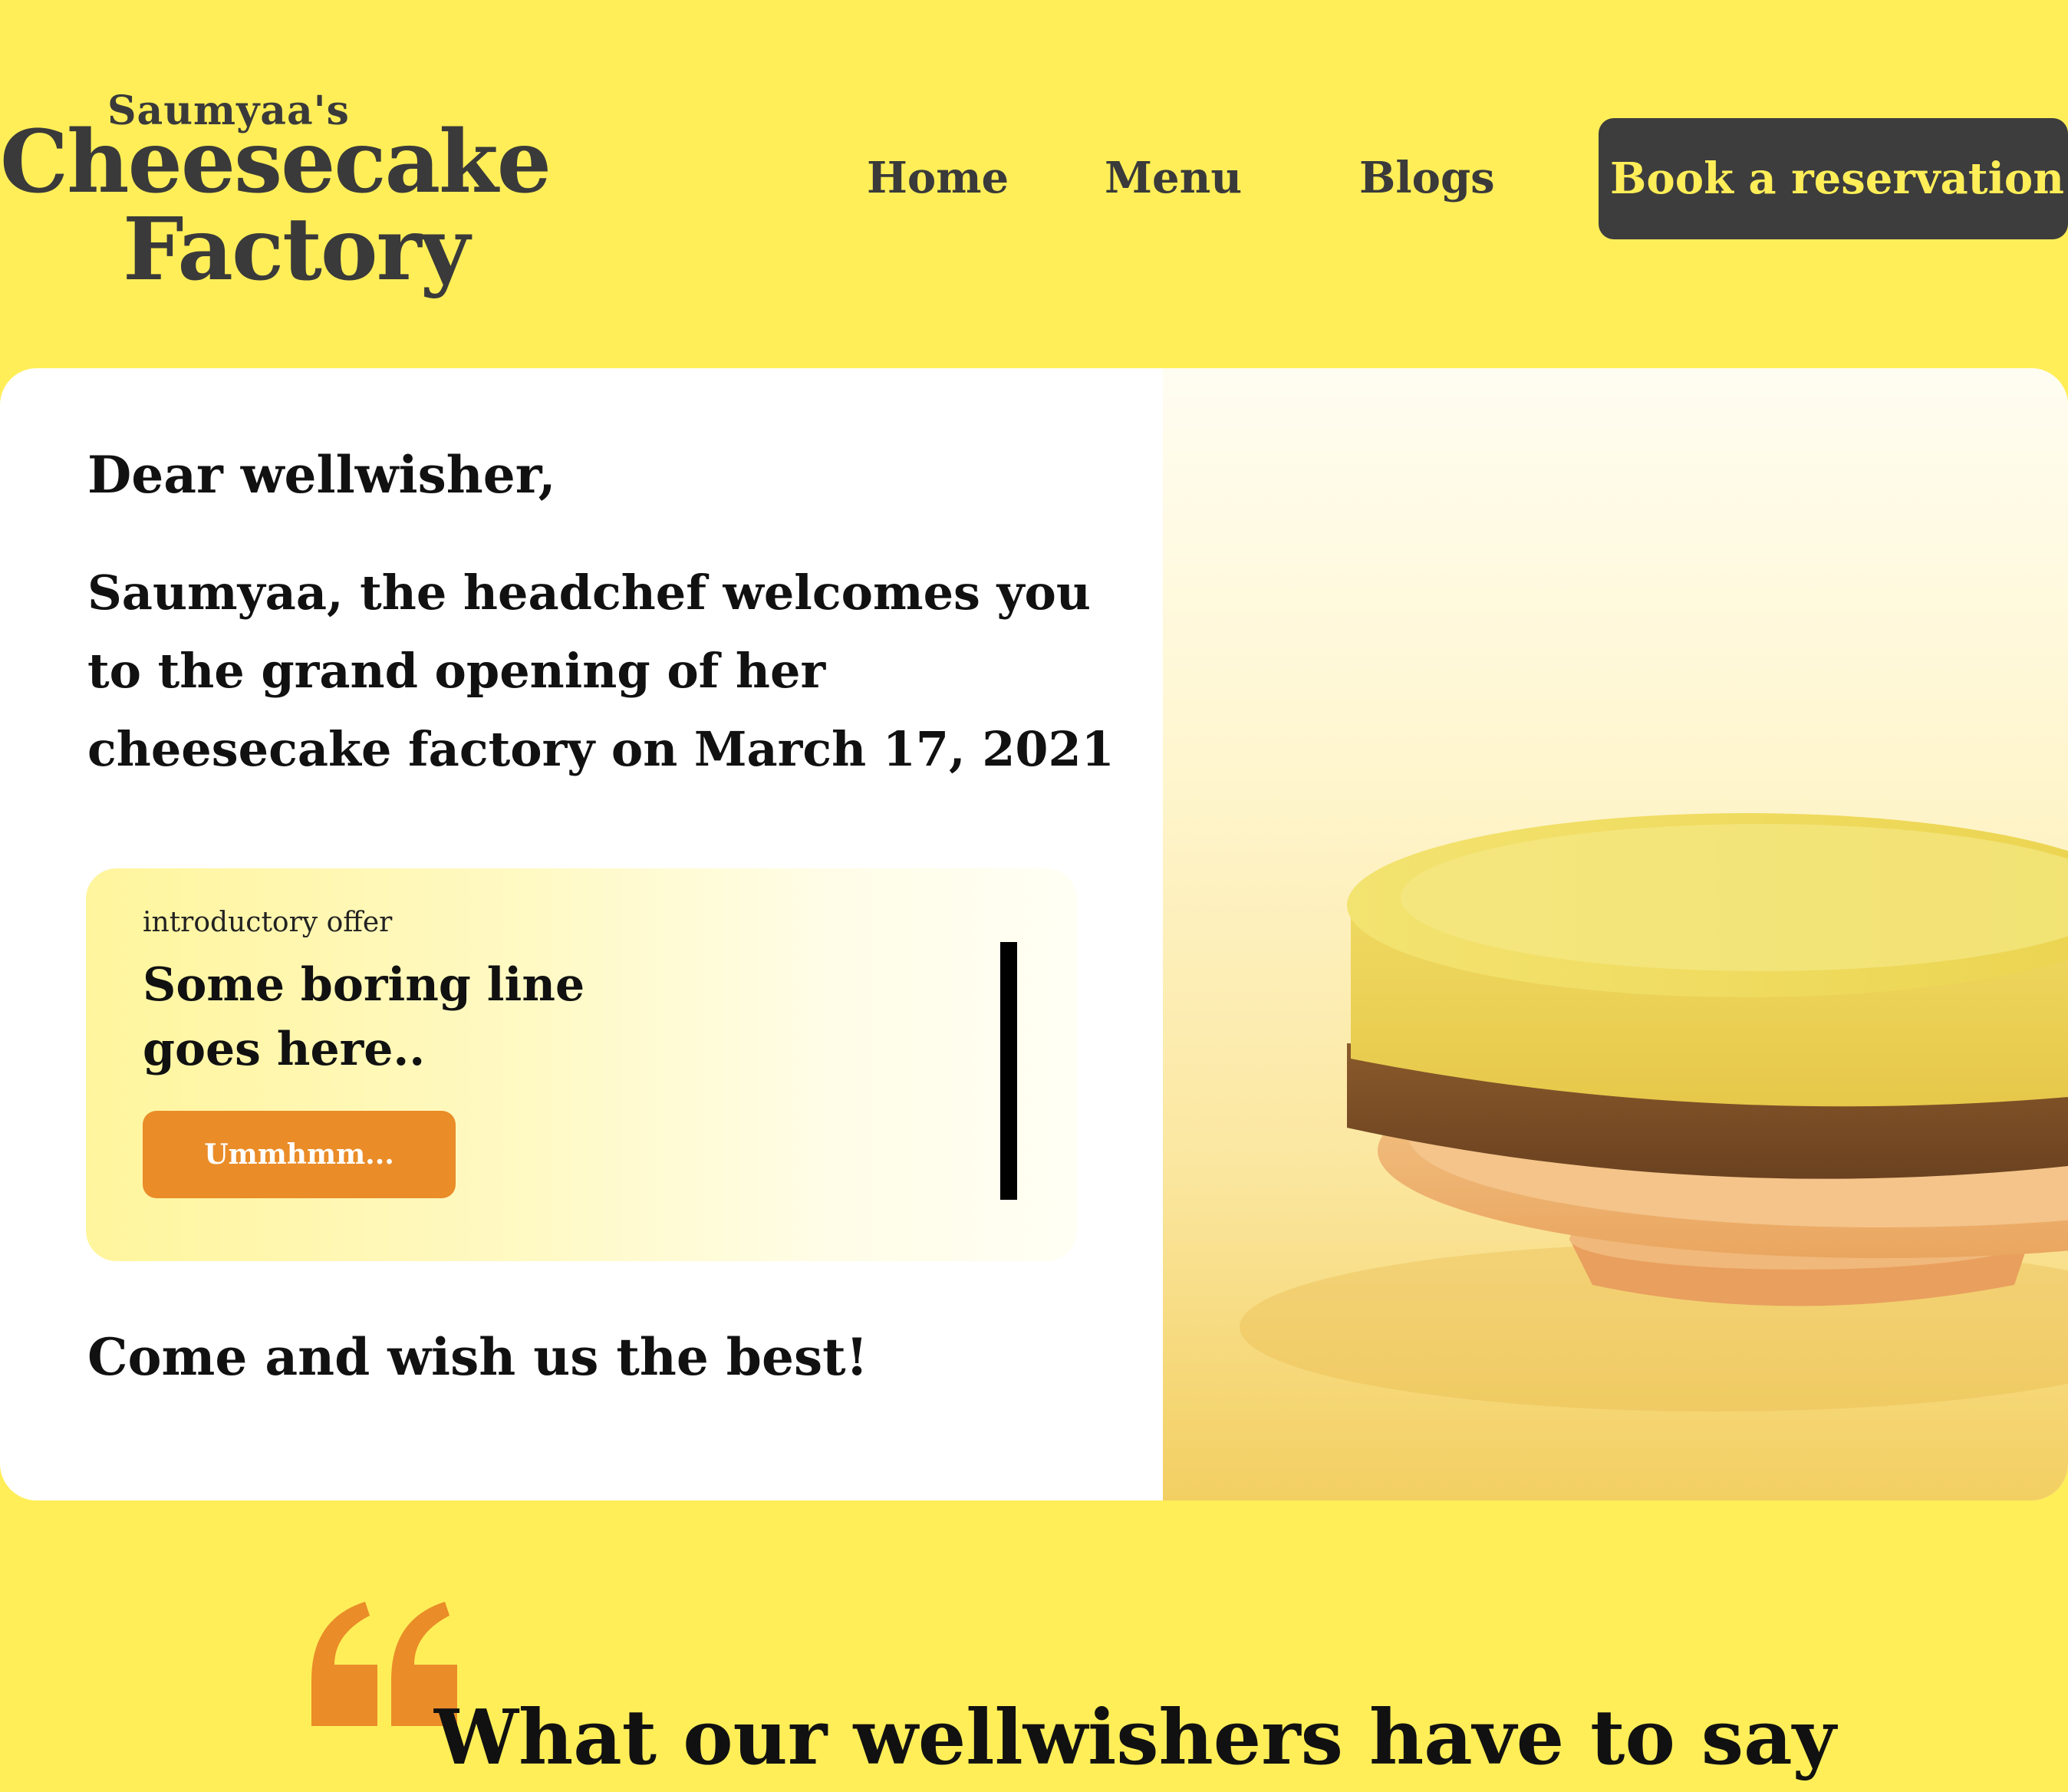 This screenshot has width=2068, height=1792. What do you see at coordinates (1173, 178) in the screenshot?
I see `nav-menu-link: Menu` at bounding box center [1173, 178].